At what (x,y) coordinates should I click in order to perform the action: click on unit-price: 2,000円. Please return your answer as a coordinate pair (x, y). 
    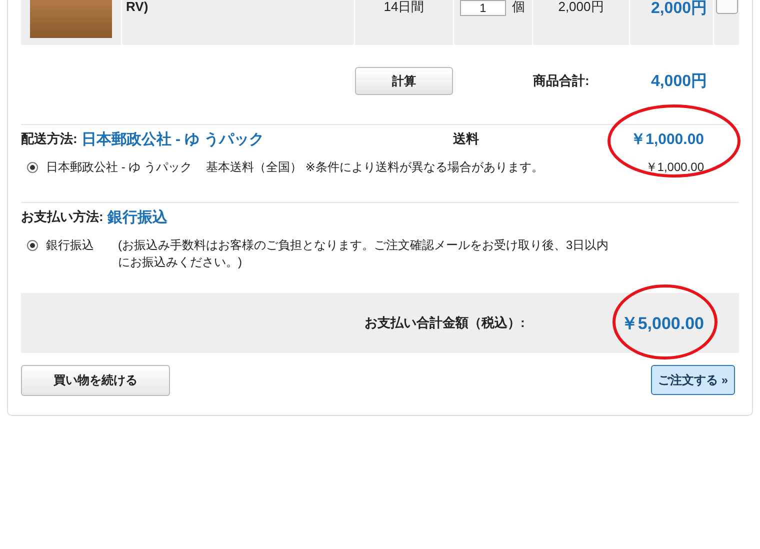
    Looking at the image, I should click on (581, 22).